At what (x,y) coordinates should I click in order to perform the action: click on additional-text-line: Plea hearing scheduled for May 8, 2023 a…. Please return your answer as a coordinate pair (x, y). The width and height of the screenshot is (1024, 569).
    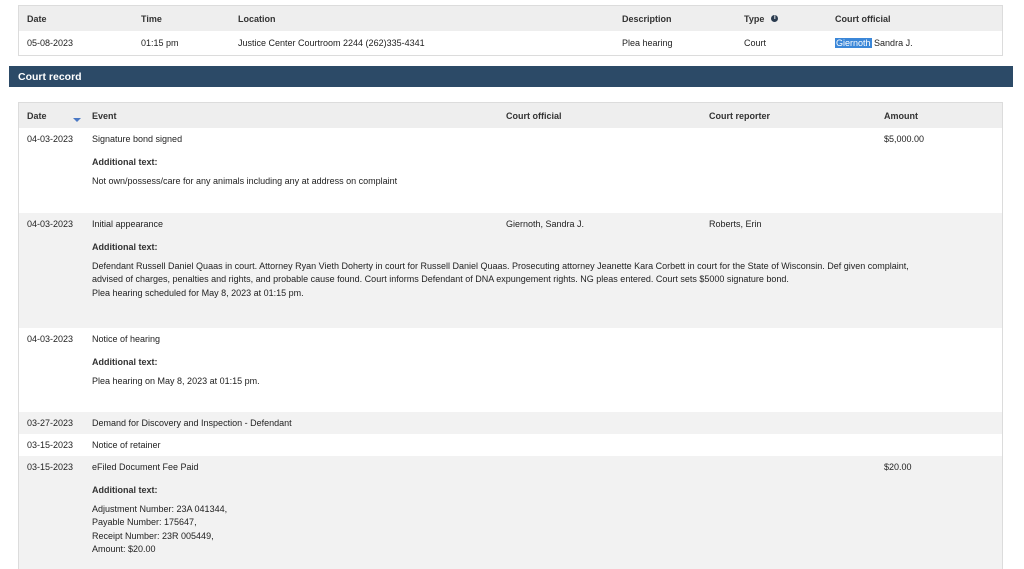
    Looking at the image, I should click on (198, 292).